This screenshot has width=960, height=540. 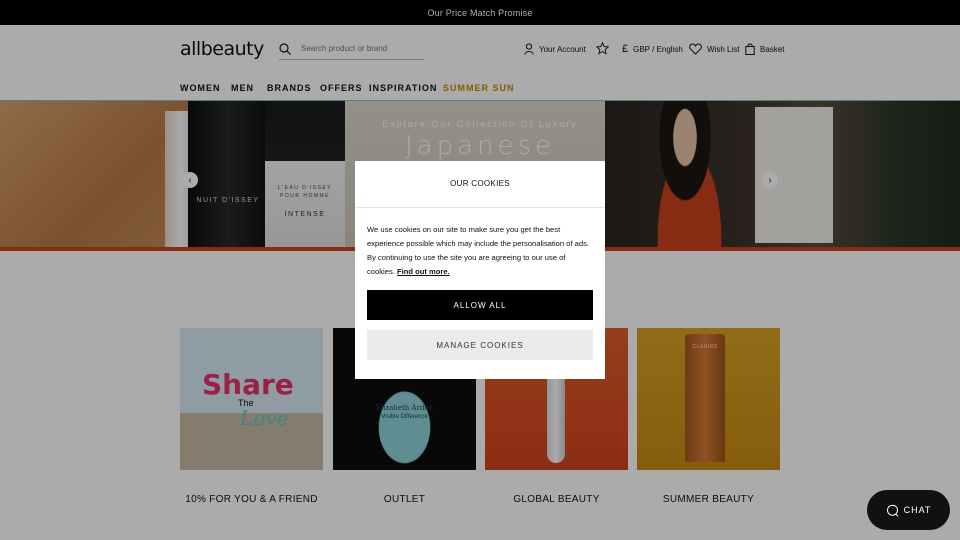 I want to click on manage-cookies-button: MANAGE COOKIES, so click(x=480, y=345).